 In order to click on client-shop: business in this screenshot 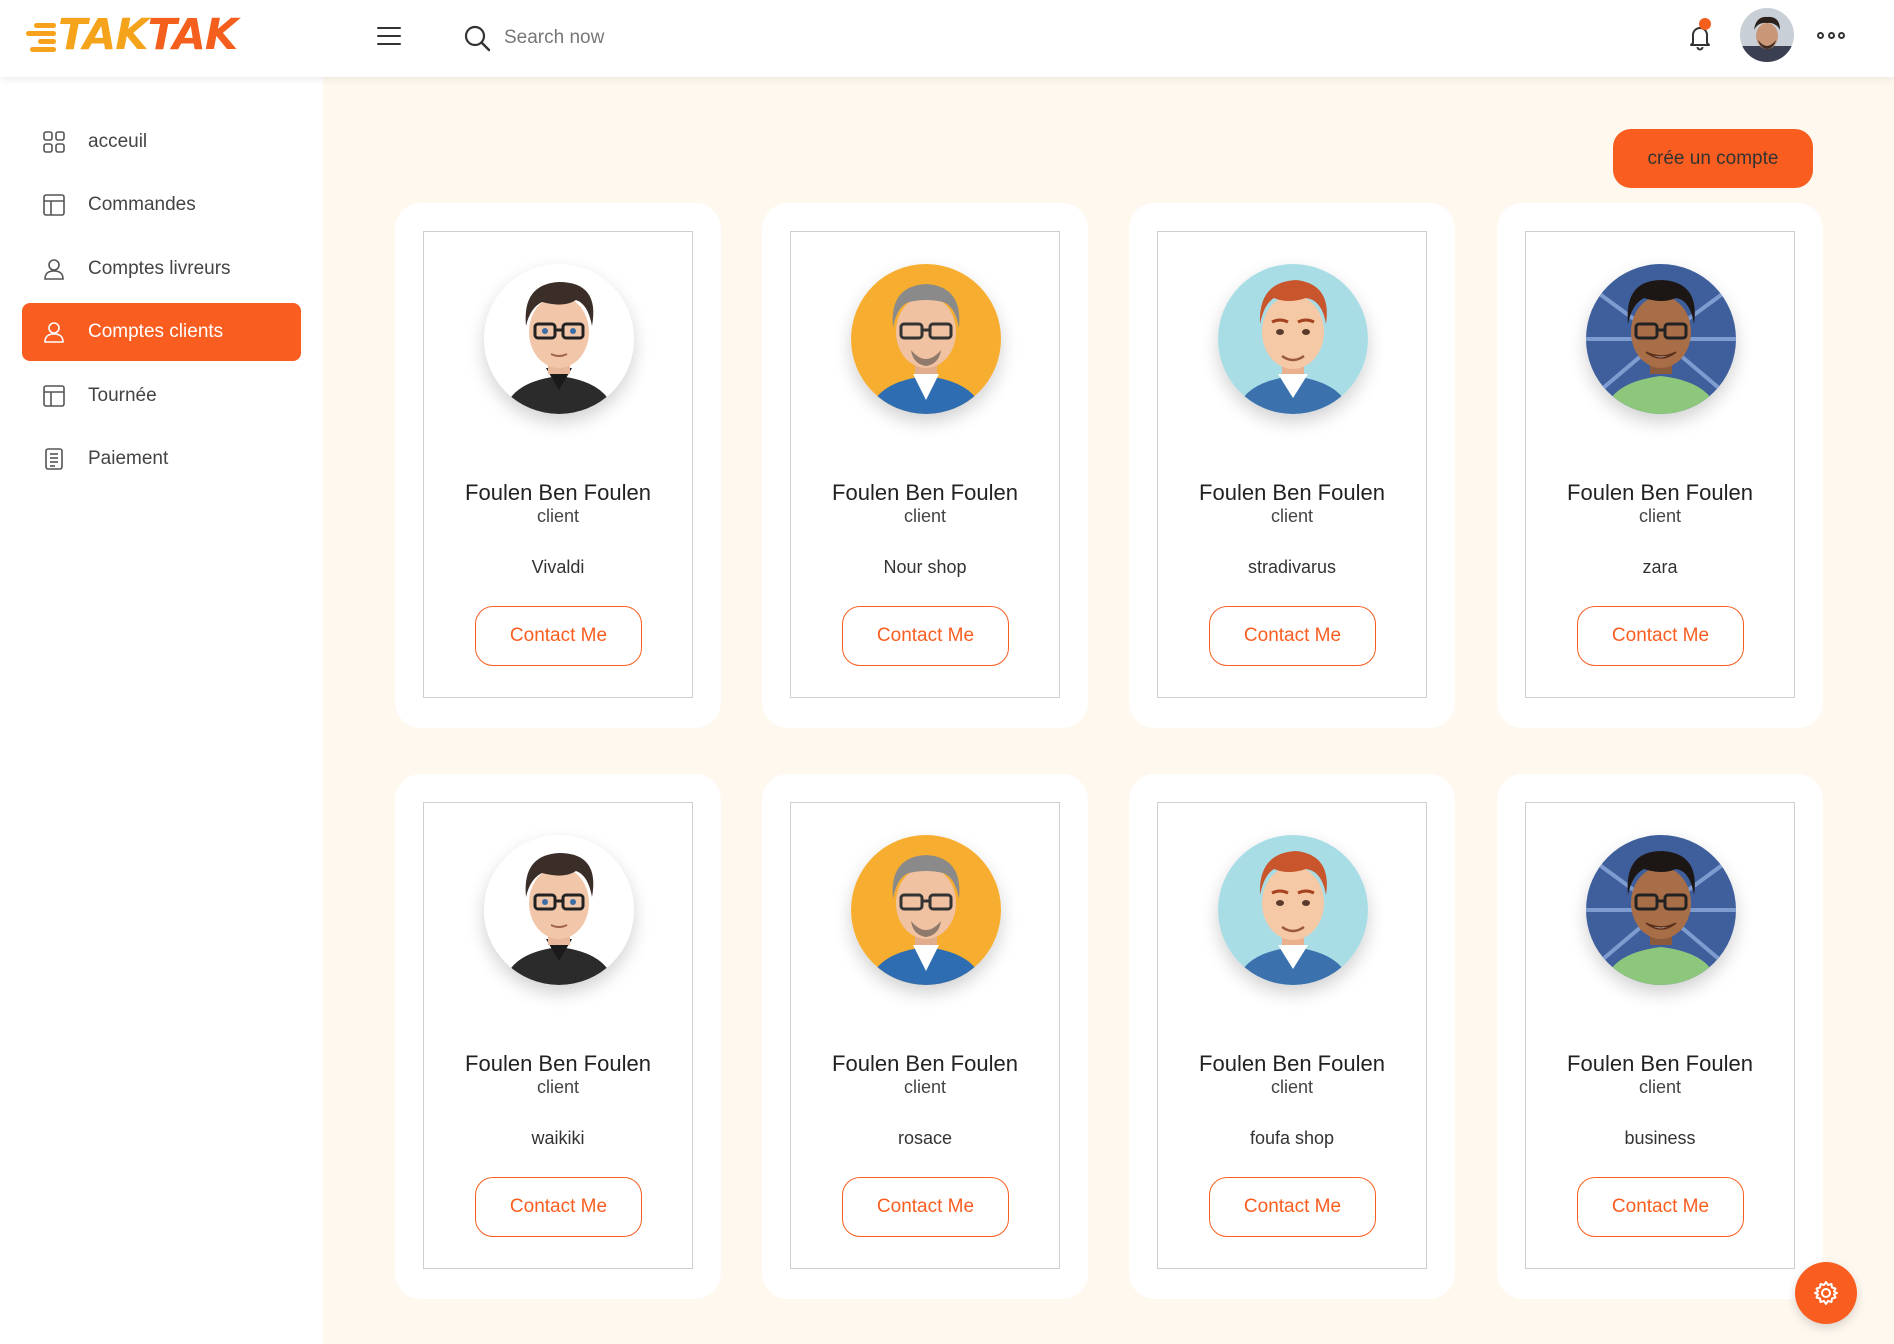, I will do `click(1660, 1138)`.